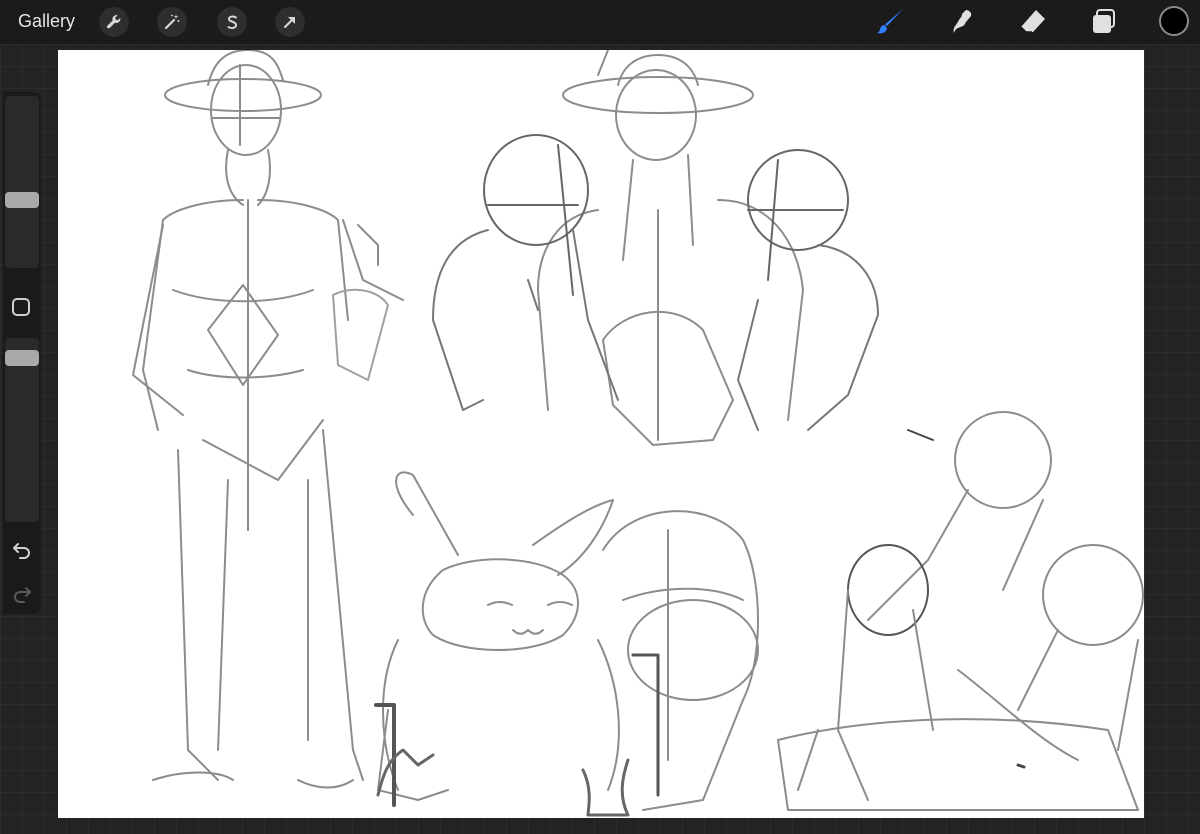 This screenshot has width=1200, height=834. I want to click on adjustments-button, so click(172, 22).